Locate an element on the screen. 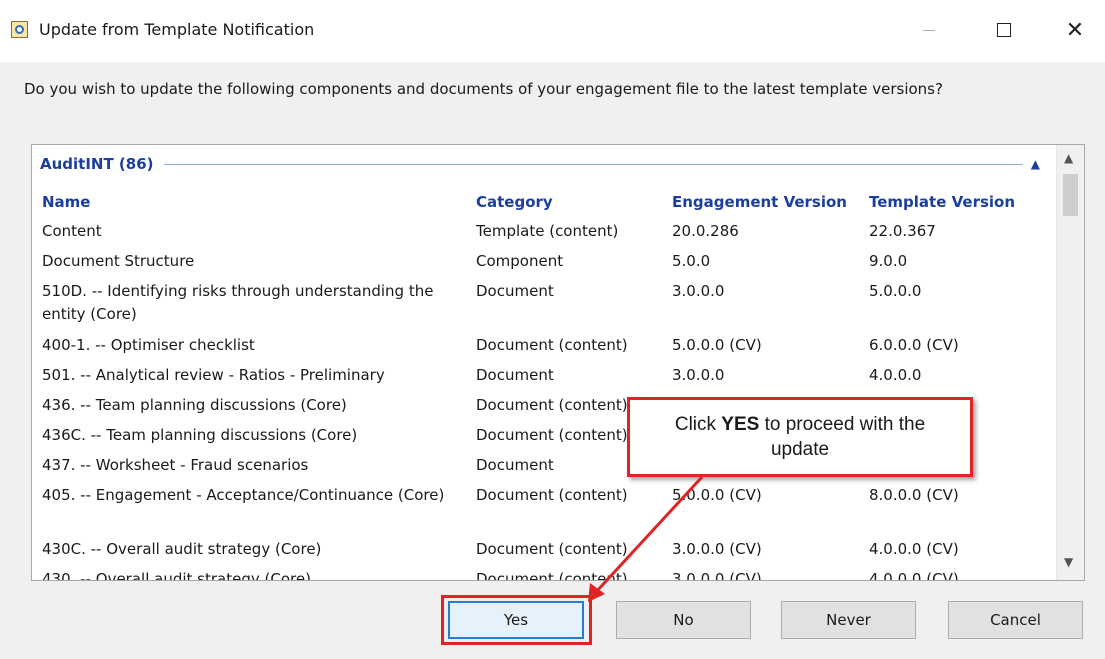  row-name: Content is located at coordinates (72, 231).